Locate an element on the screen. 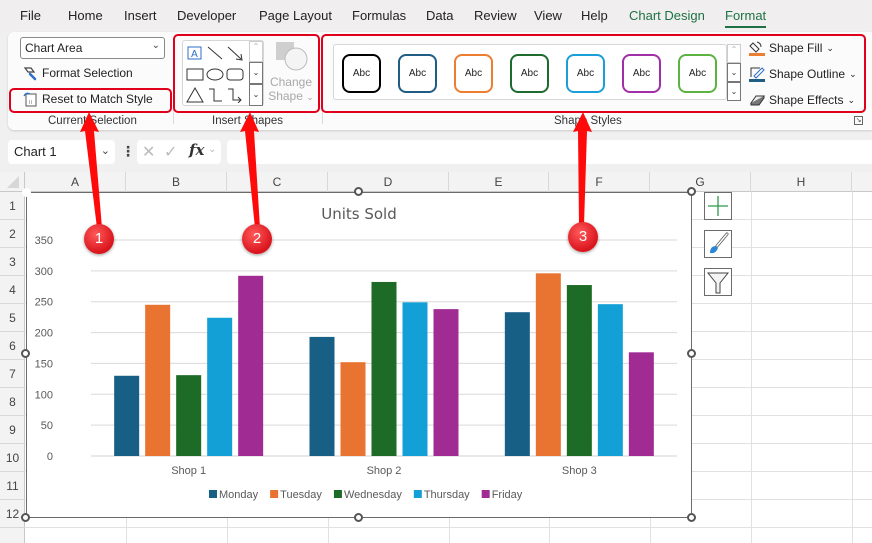 The image size is (872, 543). plus-icon is located at coordinates (718, 206).